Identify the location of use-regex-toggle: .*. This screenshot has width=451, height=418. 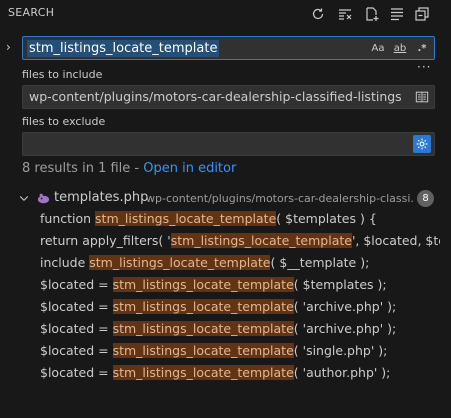
(422, 48).